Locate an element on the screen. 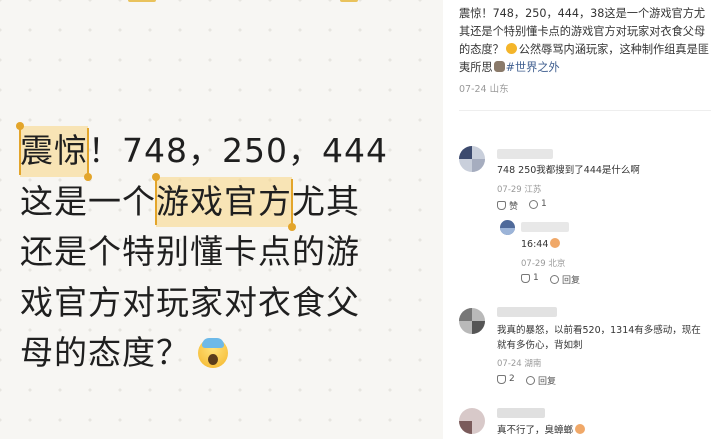 The width and height of the screenshot is (718, 439). reply-count: 1 is located at coordinates (544, 204).